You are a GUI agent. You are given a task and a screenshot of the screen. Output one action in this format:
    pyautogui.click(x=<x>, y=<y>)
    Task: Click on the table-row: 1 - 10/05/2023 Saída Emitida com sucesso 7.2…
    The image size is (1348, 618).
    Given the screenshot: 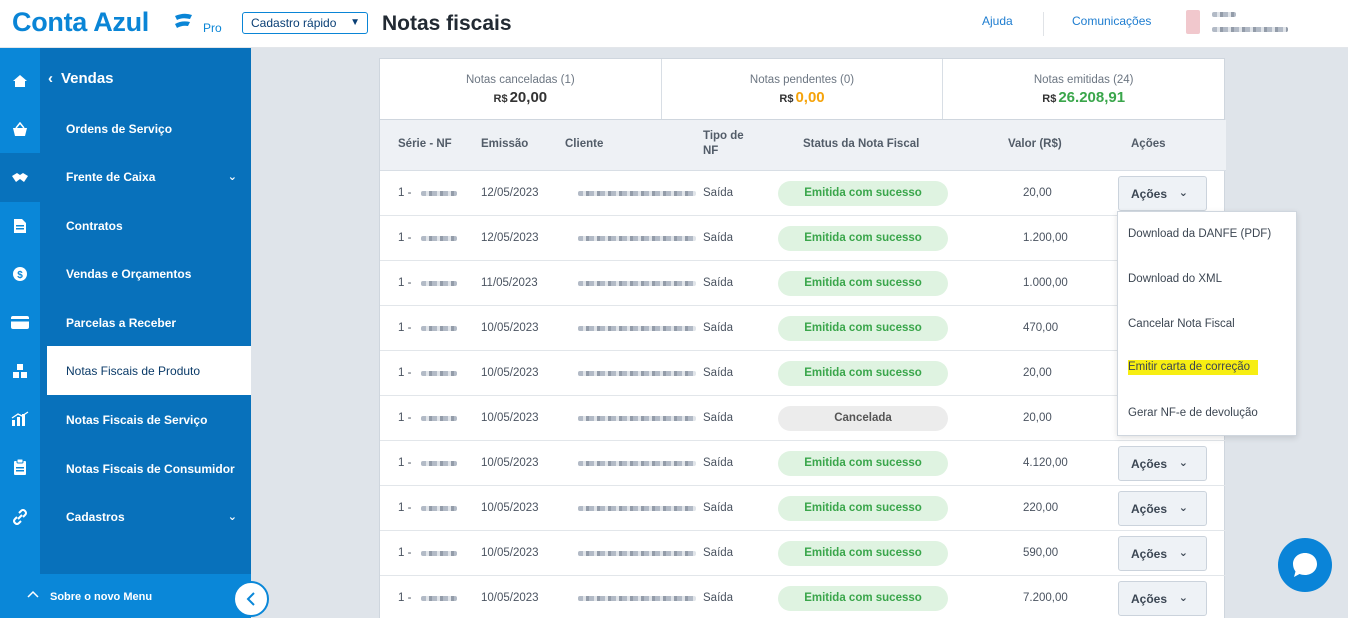 What is the action you would take?
    pyautogui.click(x=803, y=597)
    